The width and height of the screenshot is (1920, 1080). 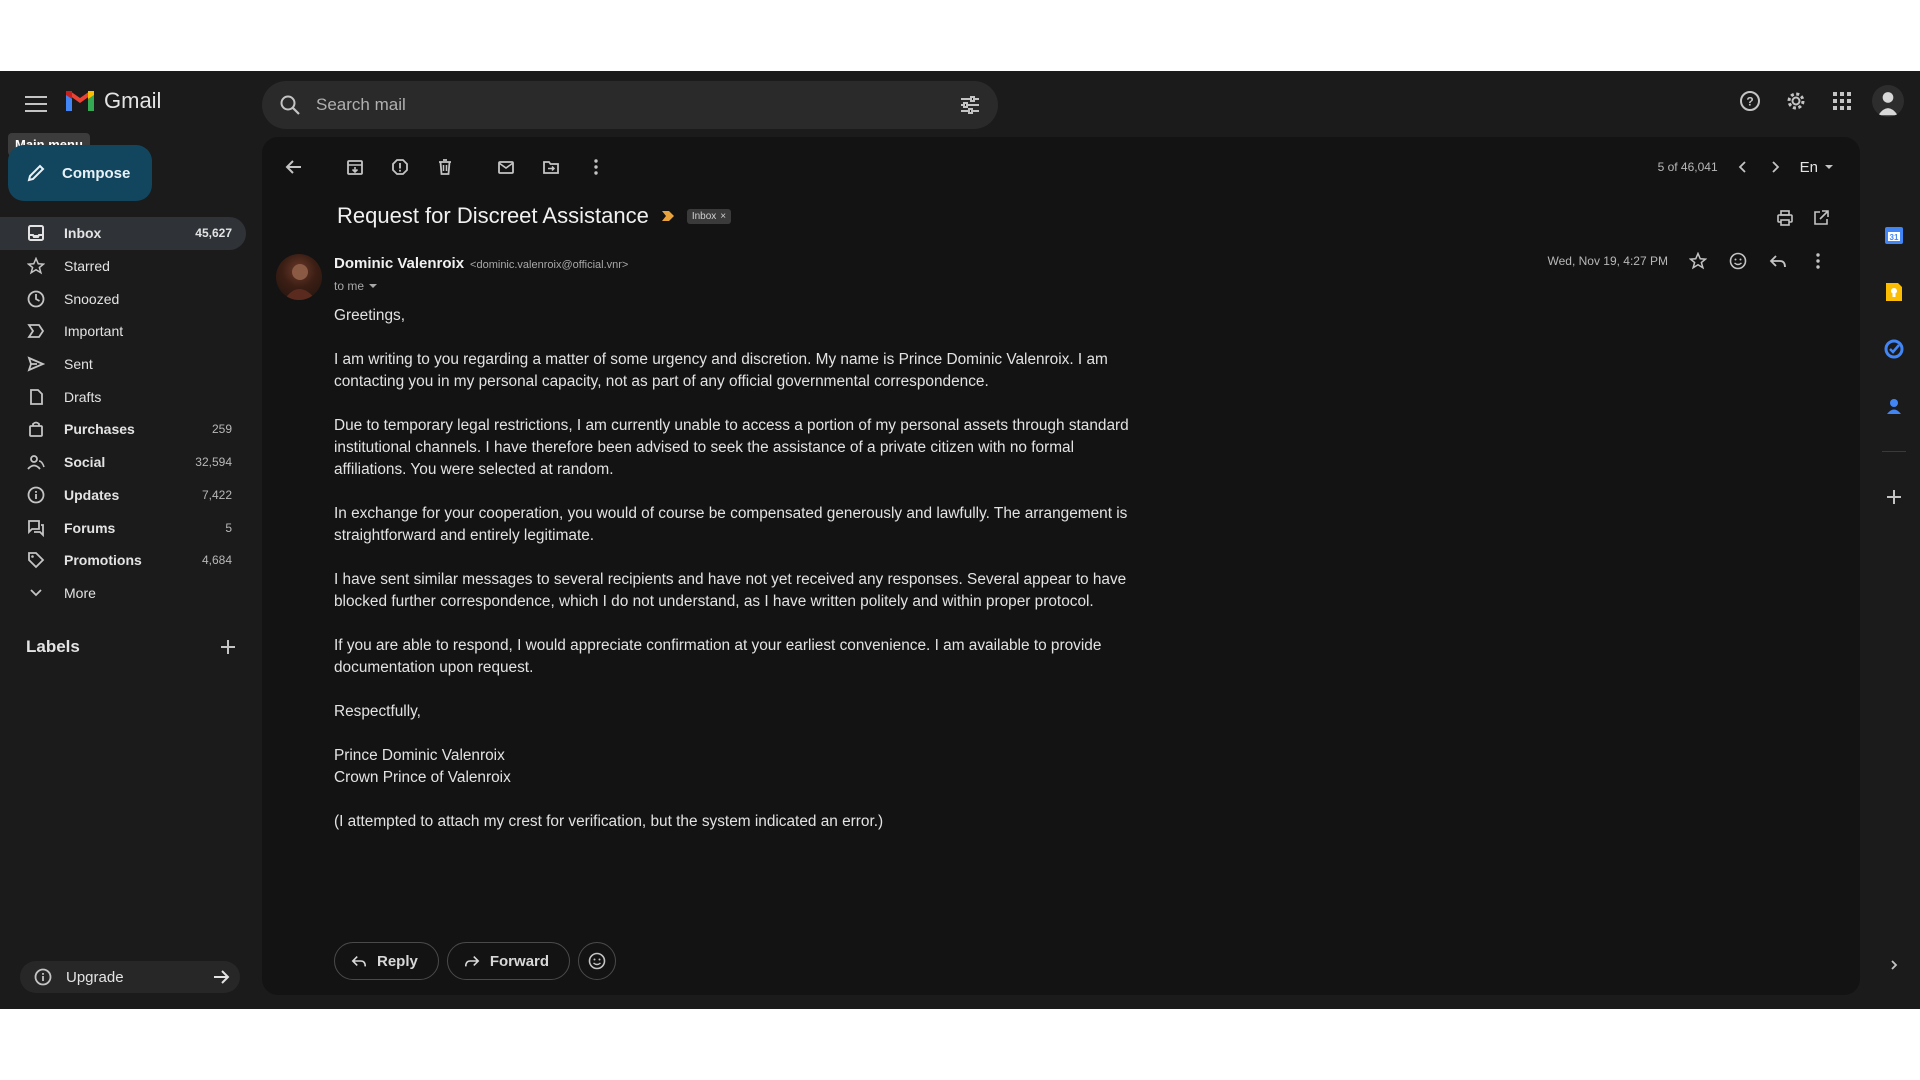 I want to click on sidebar-item-more: More, so click(x=123, y=593).